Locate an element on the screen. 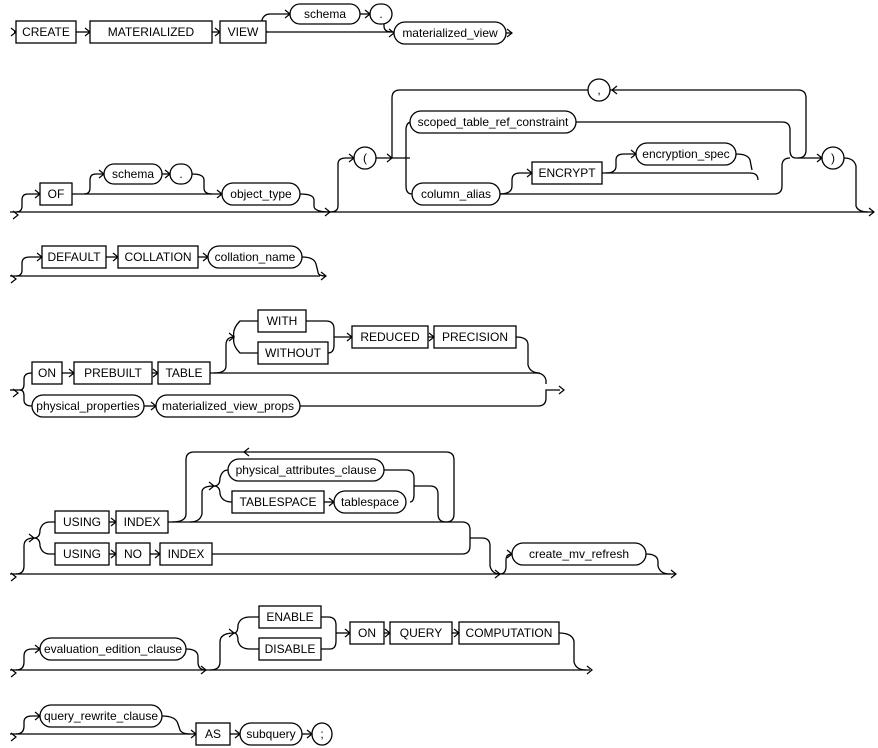 This screenshot has height=748, width=878. node-label: create_mv_refresh is located at coordinates (579, 554).